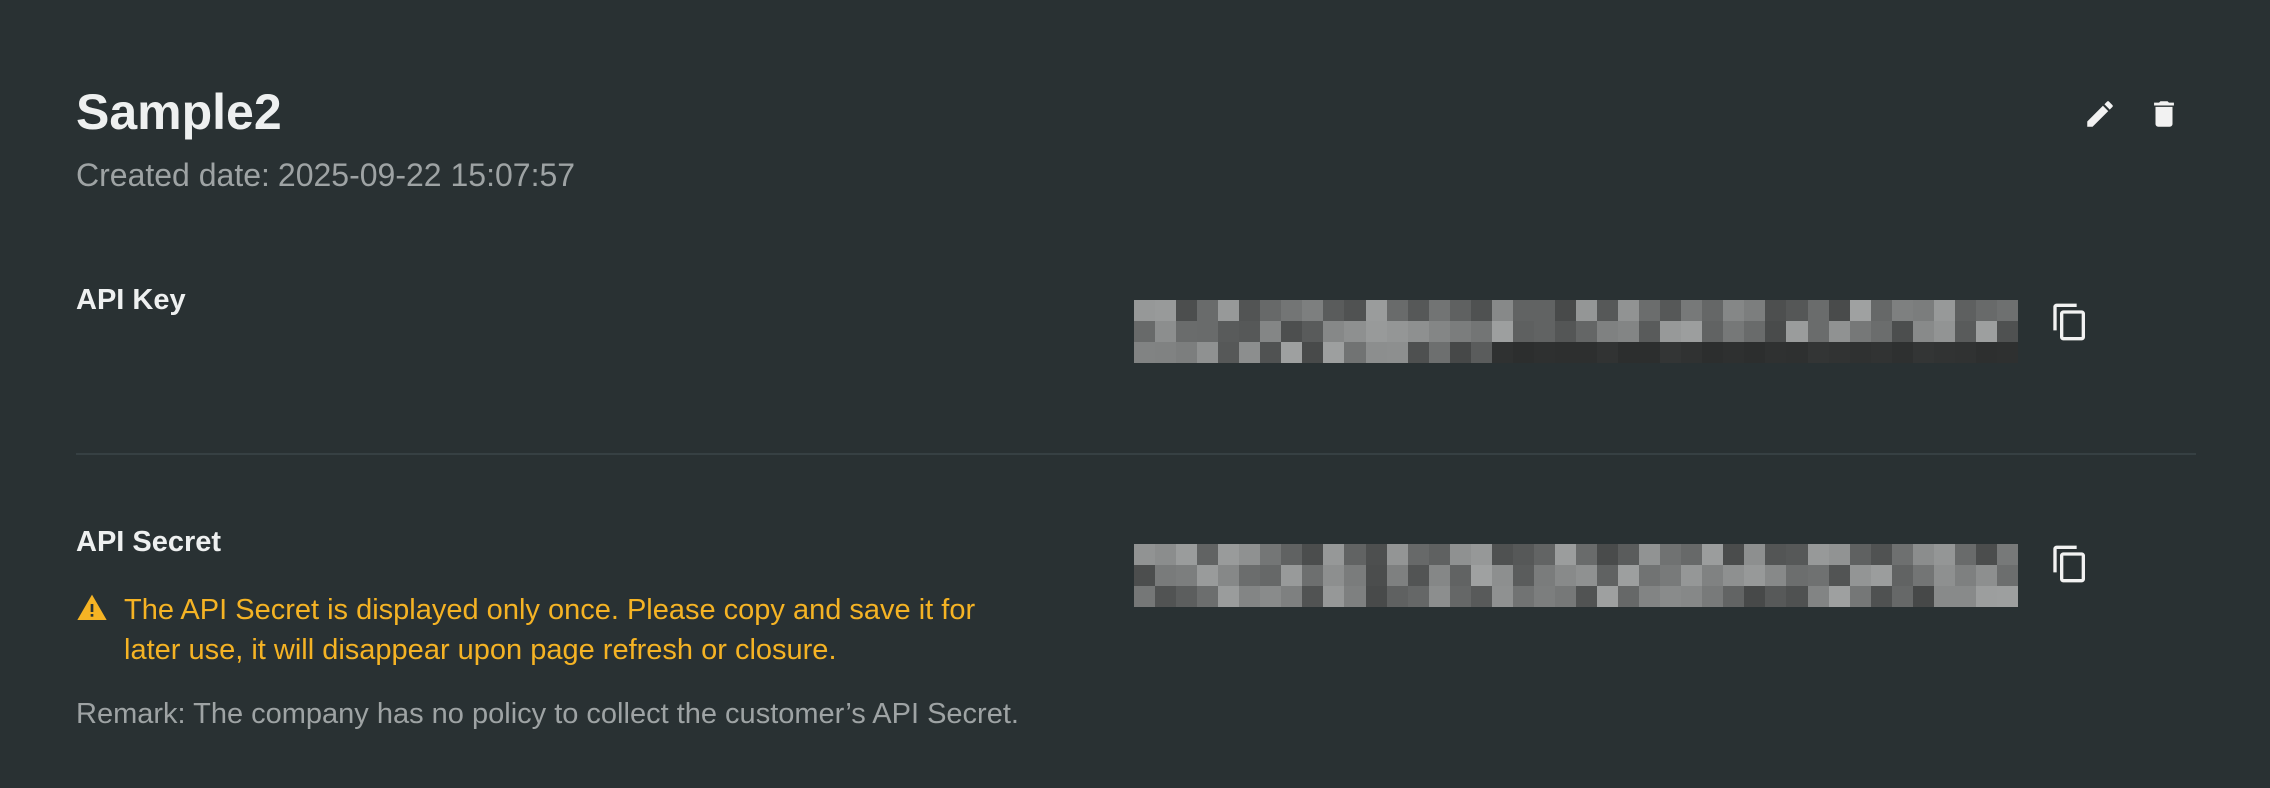  Describe the element at coordinates (1136, 454) in the screenshot. I see `section-divider` at that location.